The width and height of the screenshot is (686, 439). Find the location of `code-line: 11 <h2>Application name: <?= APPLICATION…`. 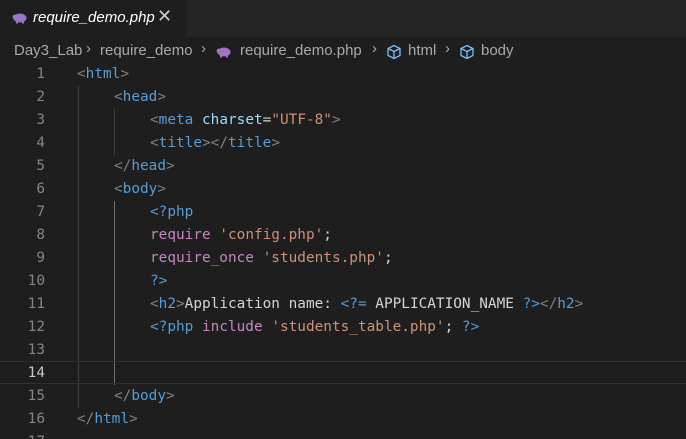

code-line: 11 <h2>Application name: <?= APPLICATION… is located at coordinates (343, 304).